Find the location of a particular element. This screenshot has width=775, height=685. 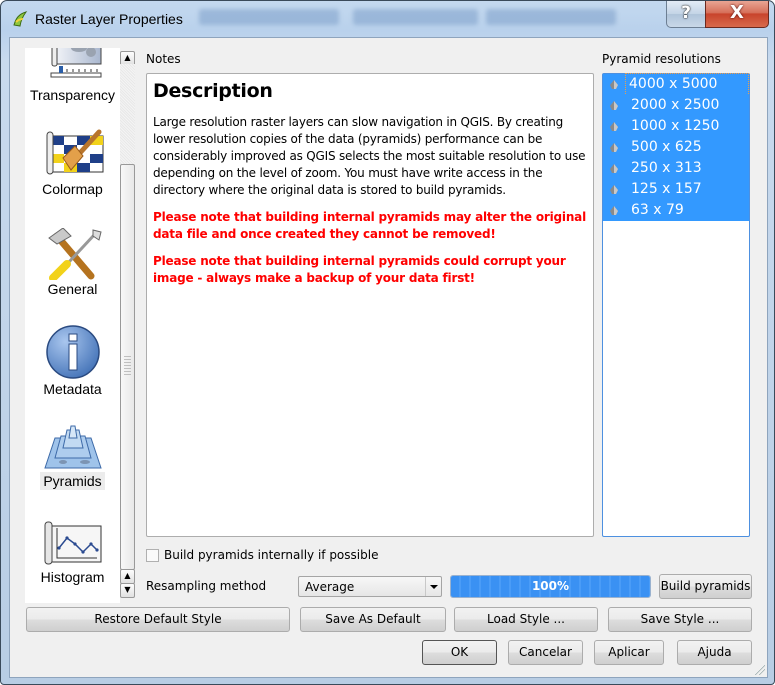

pyramid-resolution-item: 250 x 313 is located at coordinates (676, 168).